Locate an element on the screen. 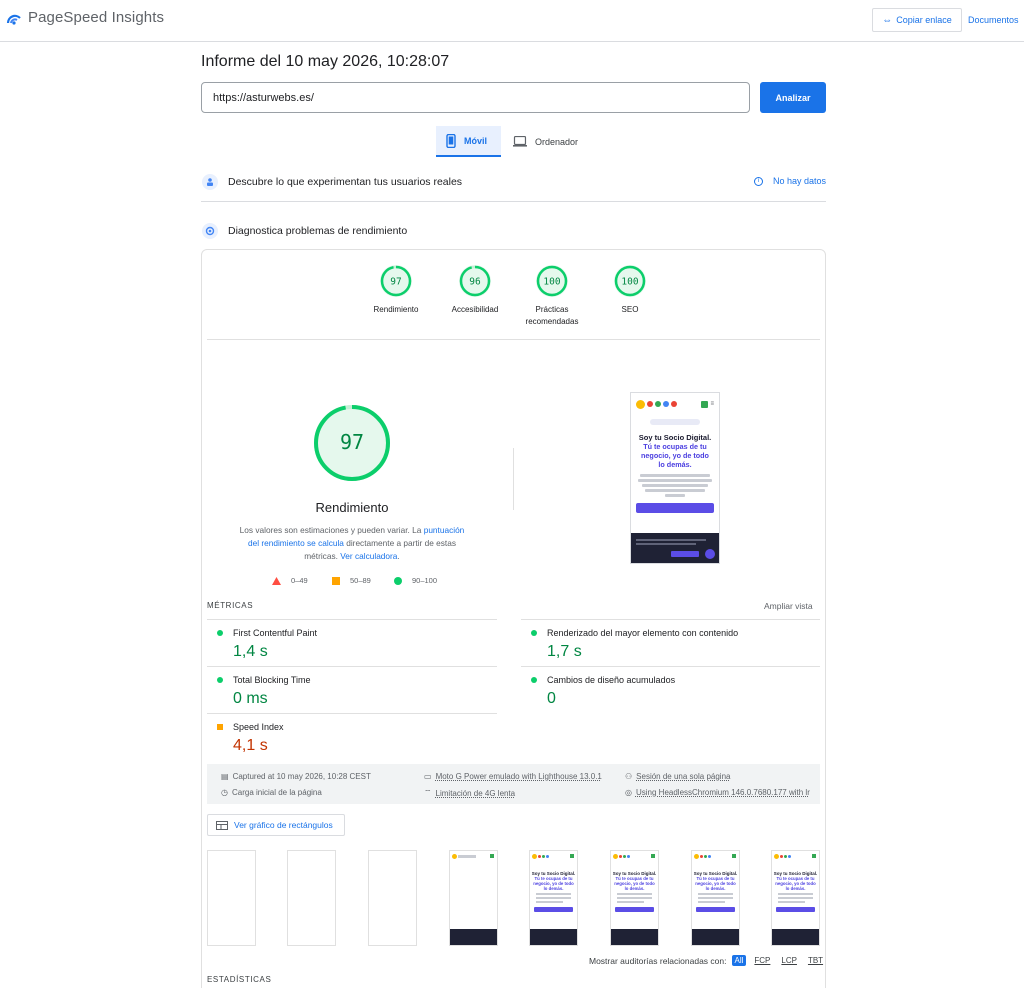 This screenshot has width=1024, height=988. tab-desktop: Ordenador is located at coordinates (545, 141).